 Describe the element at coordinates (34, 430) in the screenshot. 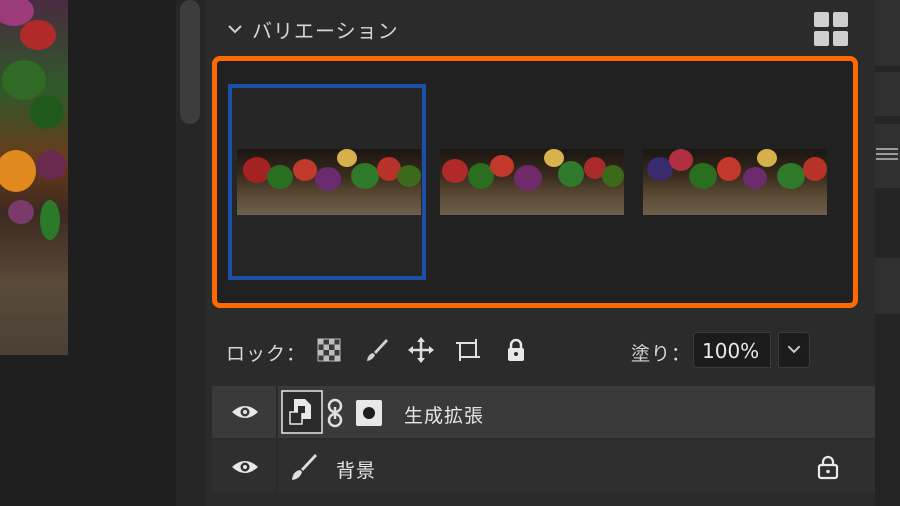

I see `canvas-background` at that location.